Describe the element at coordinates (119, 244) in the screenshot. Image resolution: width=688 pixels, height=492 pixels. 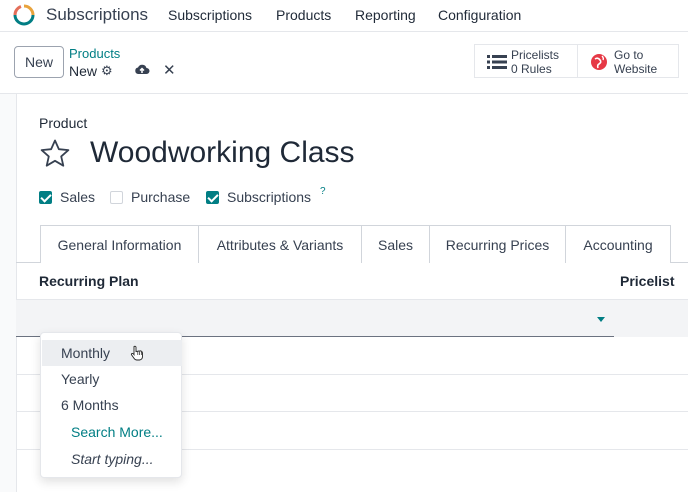
I see `tab-general-information: General Information` at that location.